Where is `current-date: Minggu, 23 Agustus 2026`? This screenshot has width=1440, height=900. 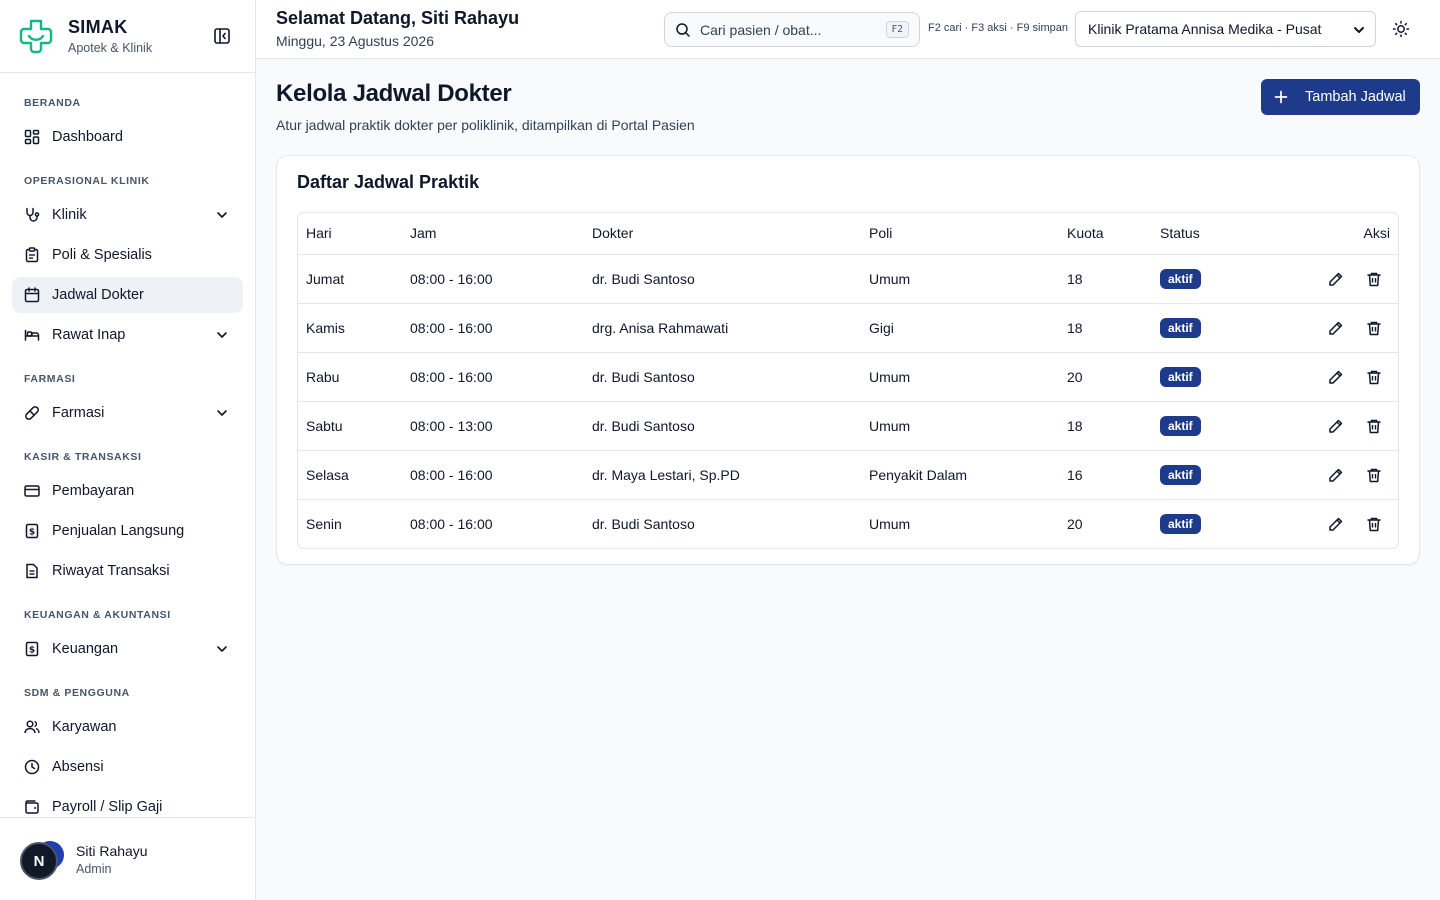
current-date: Minggu, 23 Agustus 2026 is located at coordinates (355, 41).